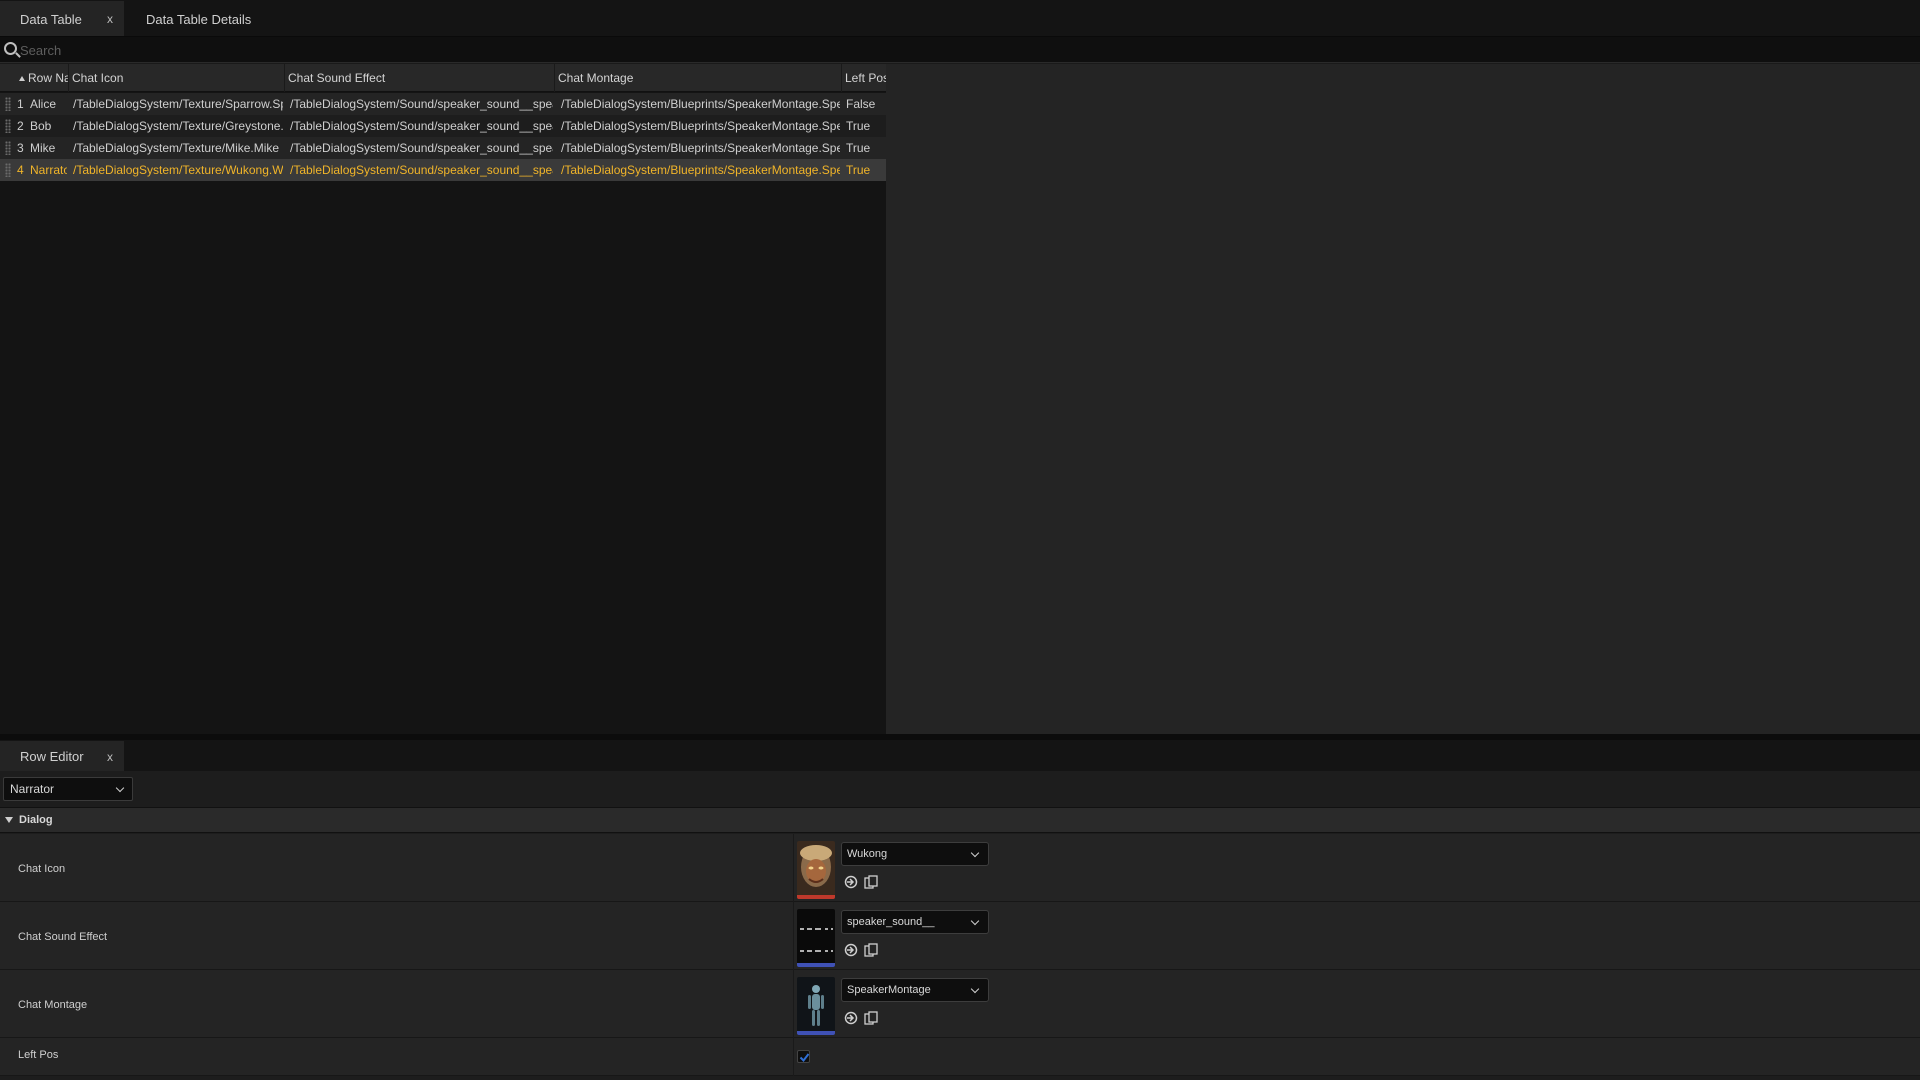 The width and height of the screenshot is (1920, 1080). Describe the element at coordinates (32, 789) in the screenshot. I see `row-name-dropdown-value: Narrator` at that location.